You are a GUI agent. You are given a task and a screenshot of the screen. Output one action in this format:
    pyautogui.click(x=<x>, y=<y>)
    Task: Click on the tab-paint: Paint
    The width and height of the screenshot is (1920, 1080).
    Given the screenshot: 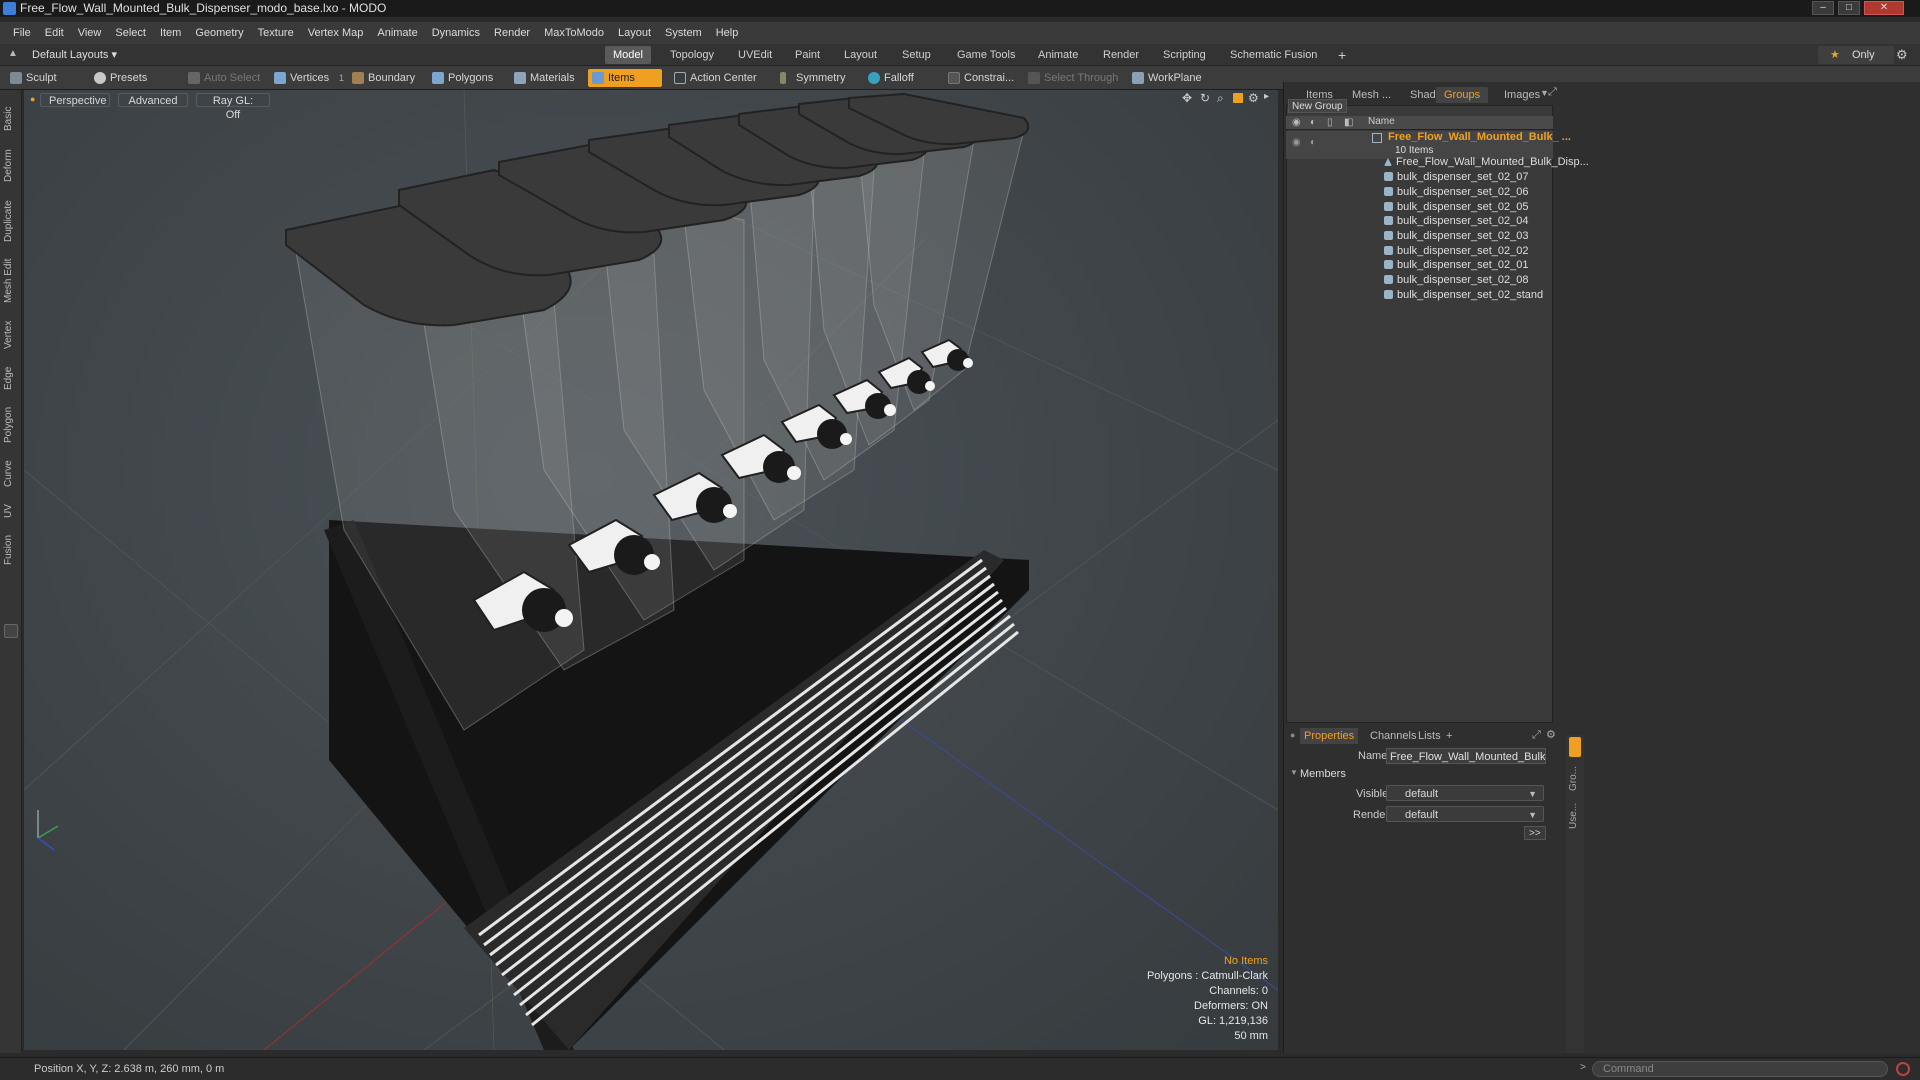 What is the action you would take?
    pyautogui.click(x=807, y=55)
    